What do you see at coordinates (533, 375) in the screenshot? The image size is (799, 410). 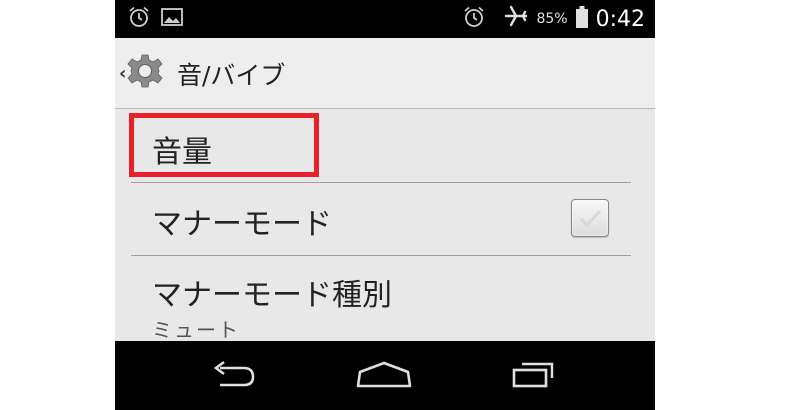 I see `recent-apps-icon` at bounding box center [533, 375].